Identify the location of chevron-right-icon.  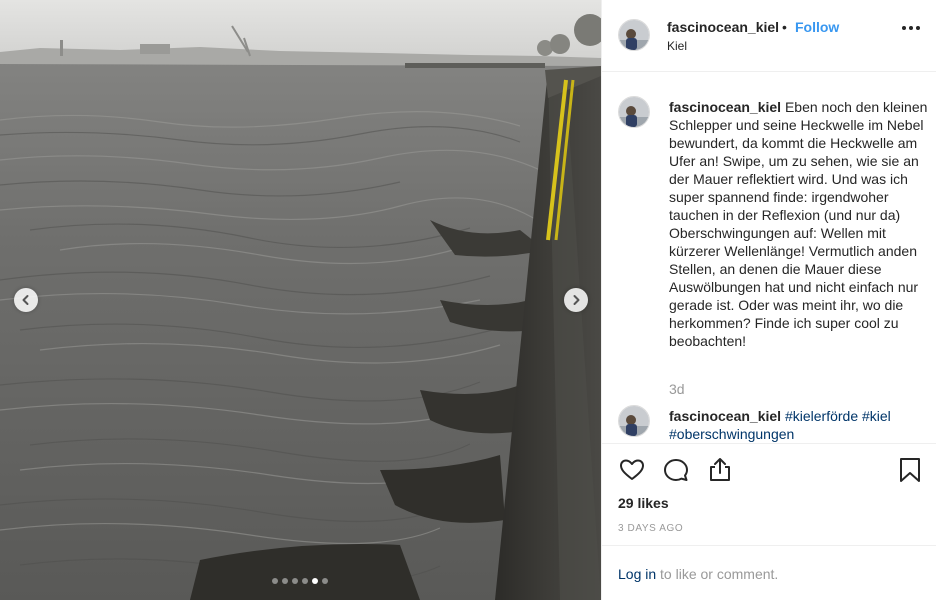
(576, 300).